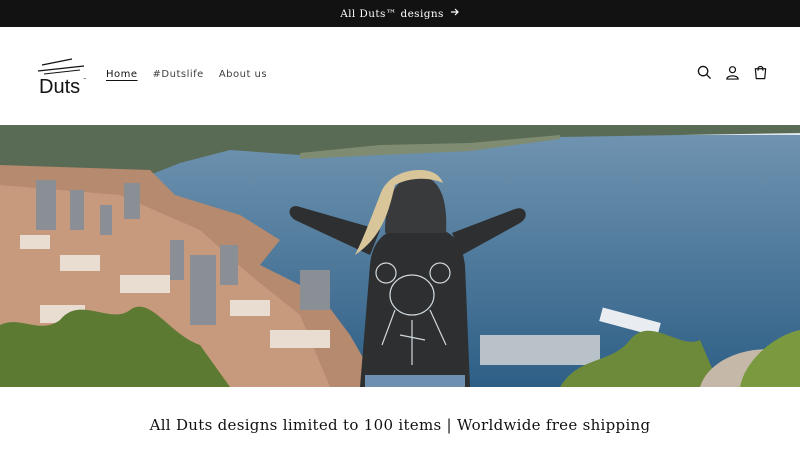 This screenshot has height=450, width=800. Describe the element at coordinates (243, 74) in the screenshot. I see `nav-item-about-us: About us` at that location.